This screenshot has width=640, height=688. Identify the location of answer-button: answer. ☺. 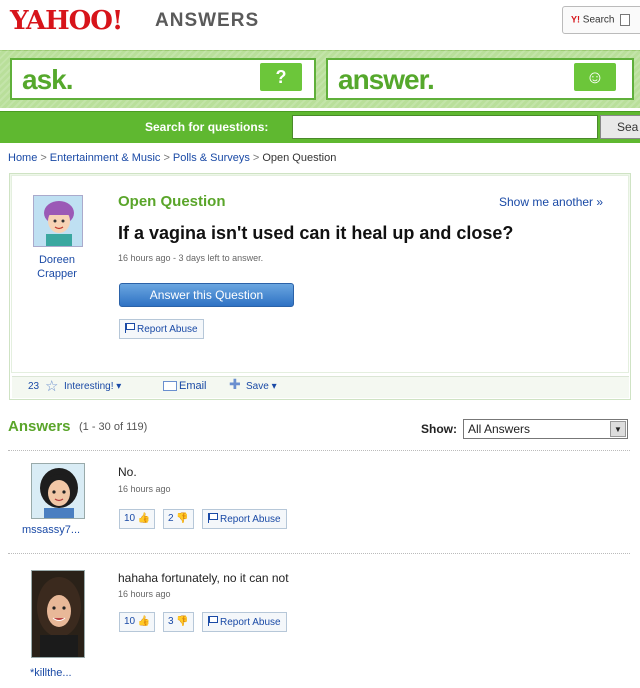
(480, 79).